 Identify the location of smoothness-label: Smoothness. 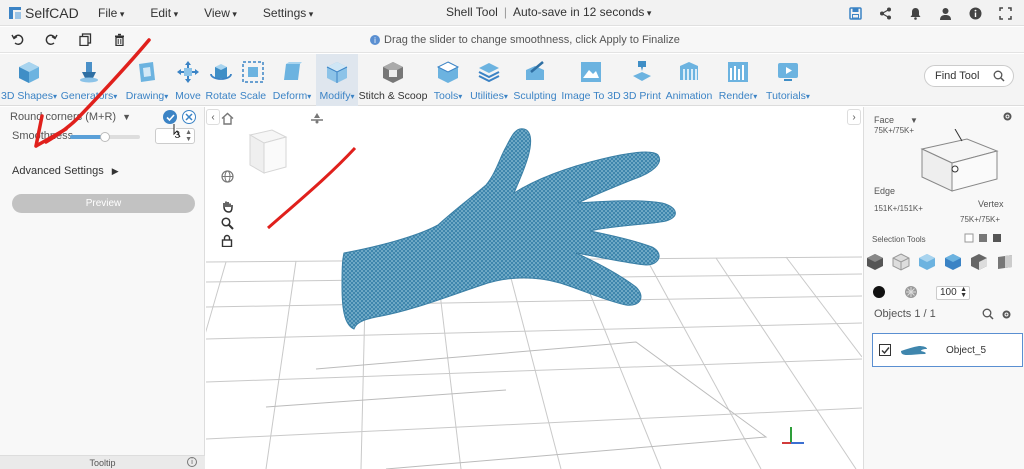
(43, 136).